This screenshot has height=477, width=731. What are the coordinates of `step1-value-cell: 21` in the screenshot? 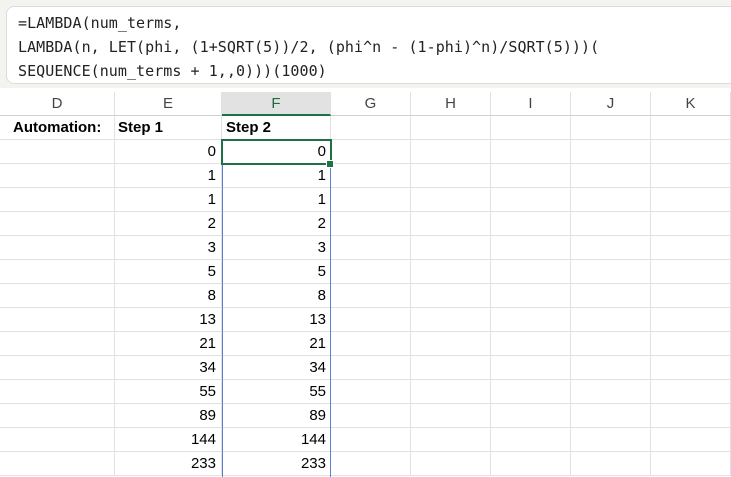 It's located at (168, 344).